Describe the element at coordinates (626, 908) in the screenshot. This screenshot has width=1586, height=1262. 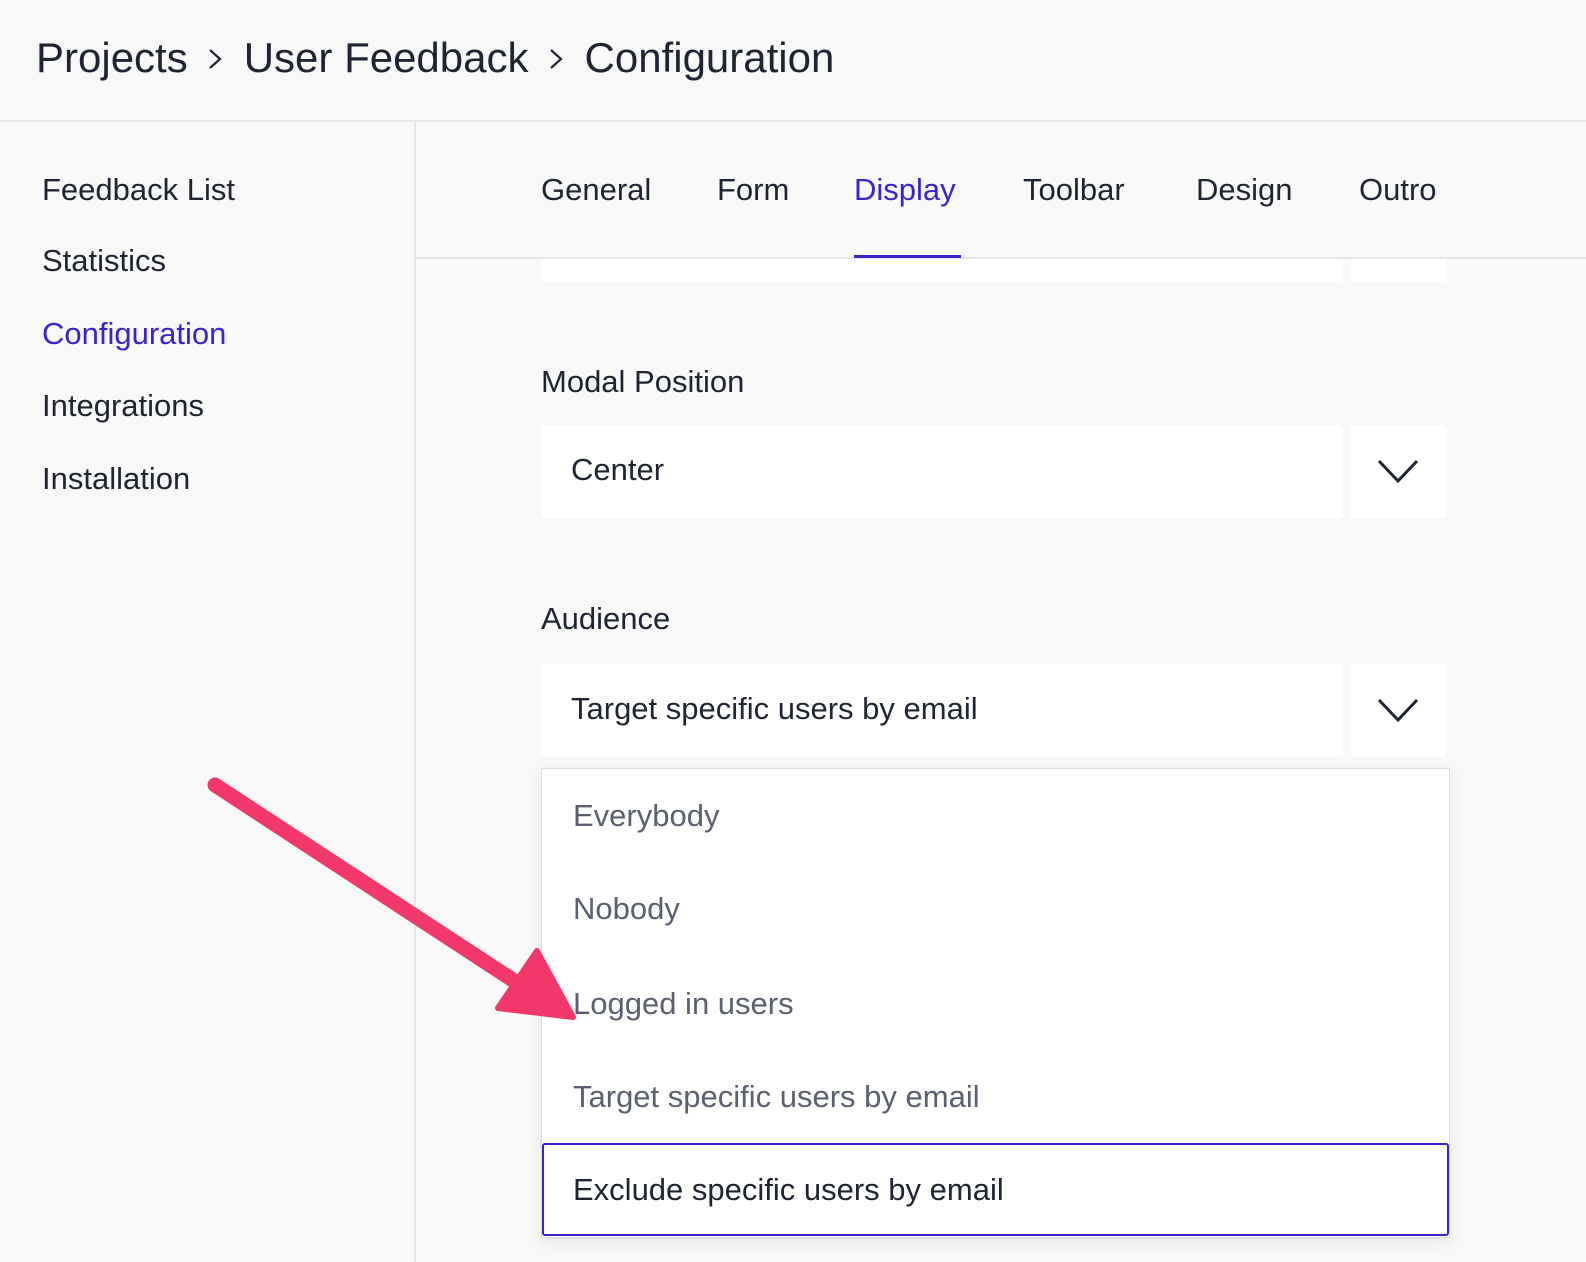
I see `option-label: Nobody` at that location.